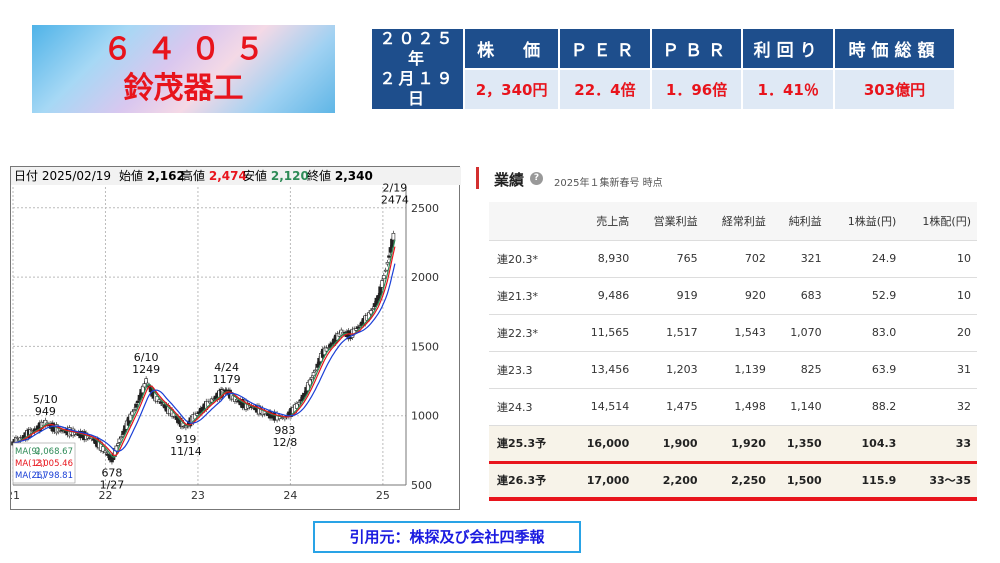  Describe the element at coordinates (865, 481) in the screenshot. I see `cell-eps: 115.9` at that location.